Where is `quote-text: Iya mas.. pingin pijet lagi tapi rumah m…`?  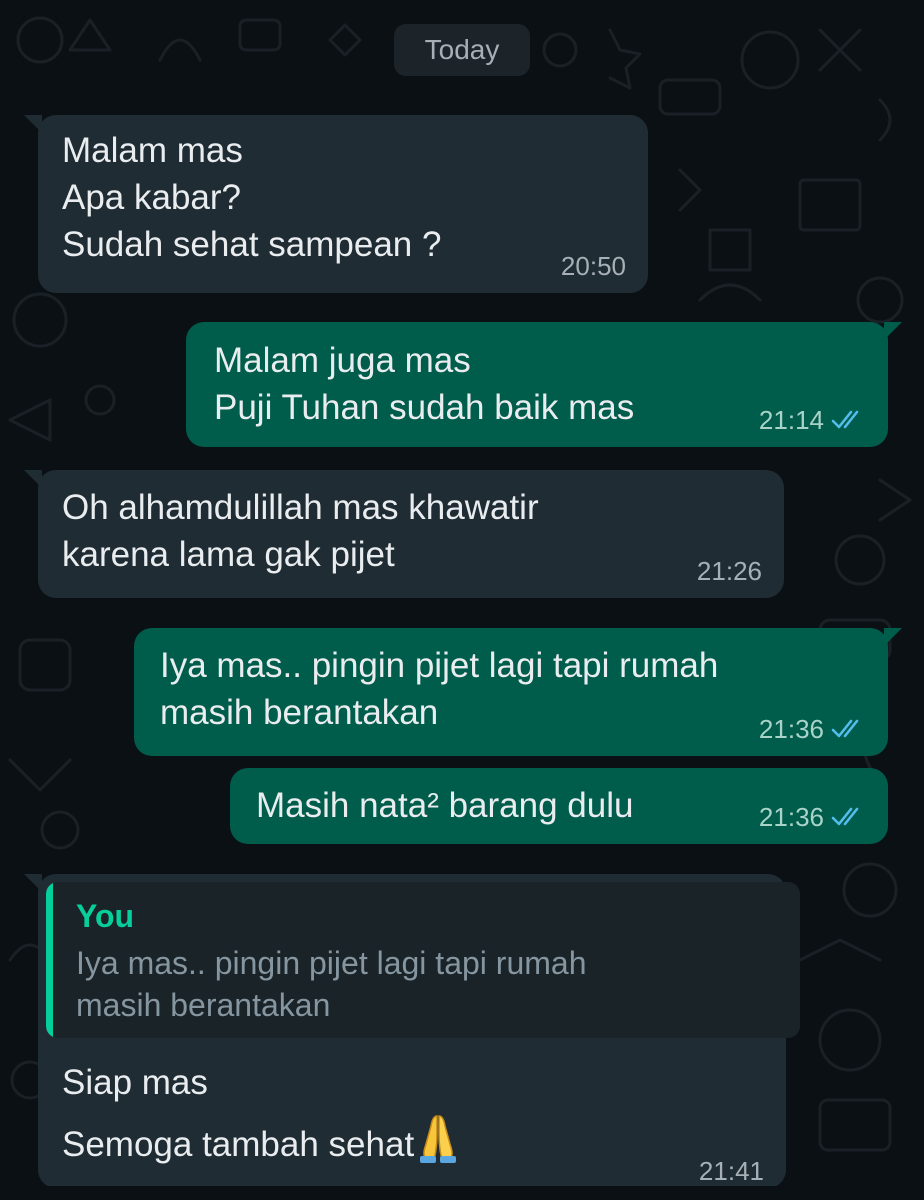
quote-text: Iya mas.. pingin pijet lagi tapi rumah m… is located at coordinates (331, 984).